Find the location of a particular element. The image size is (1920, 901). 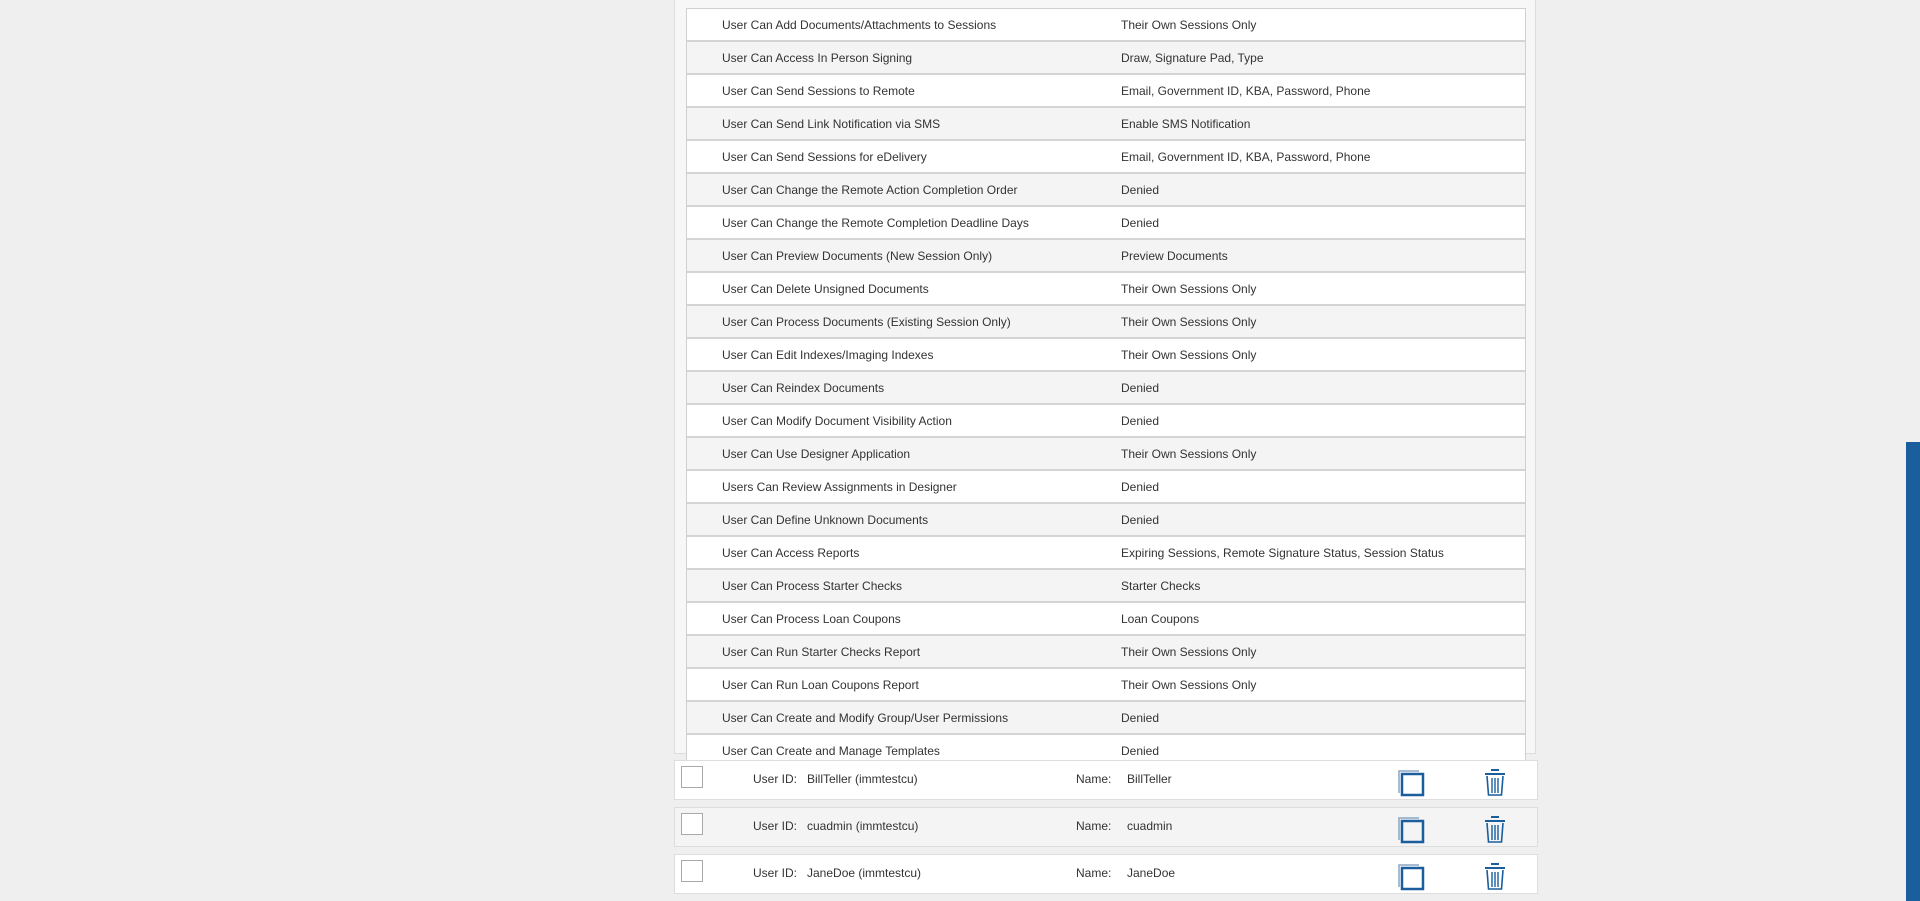

permission-name: User Can Access Reports is located at coordinates (791, 552).